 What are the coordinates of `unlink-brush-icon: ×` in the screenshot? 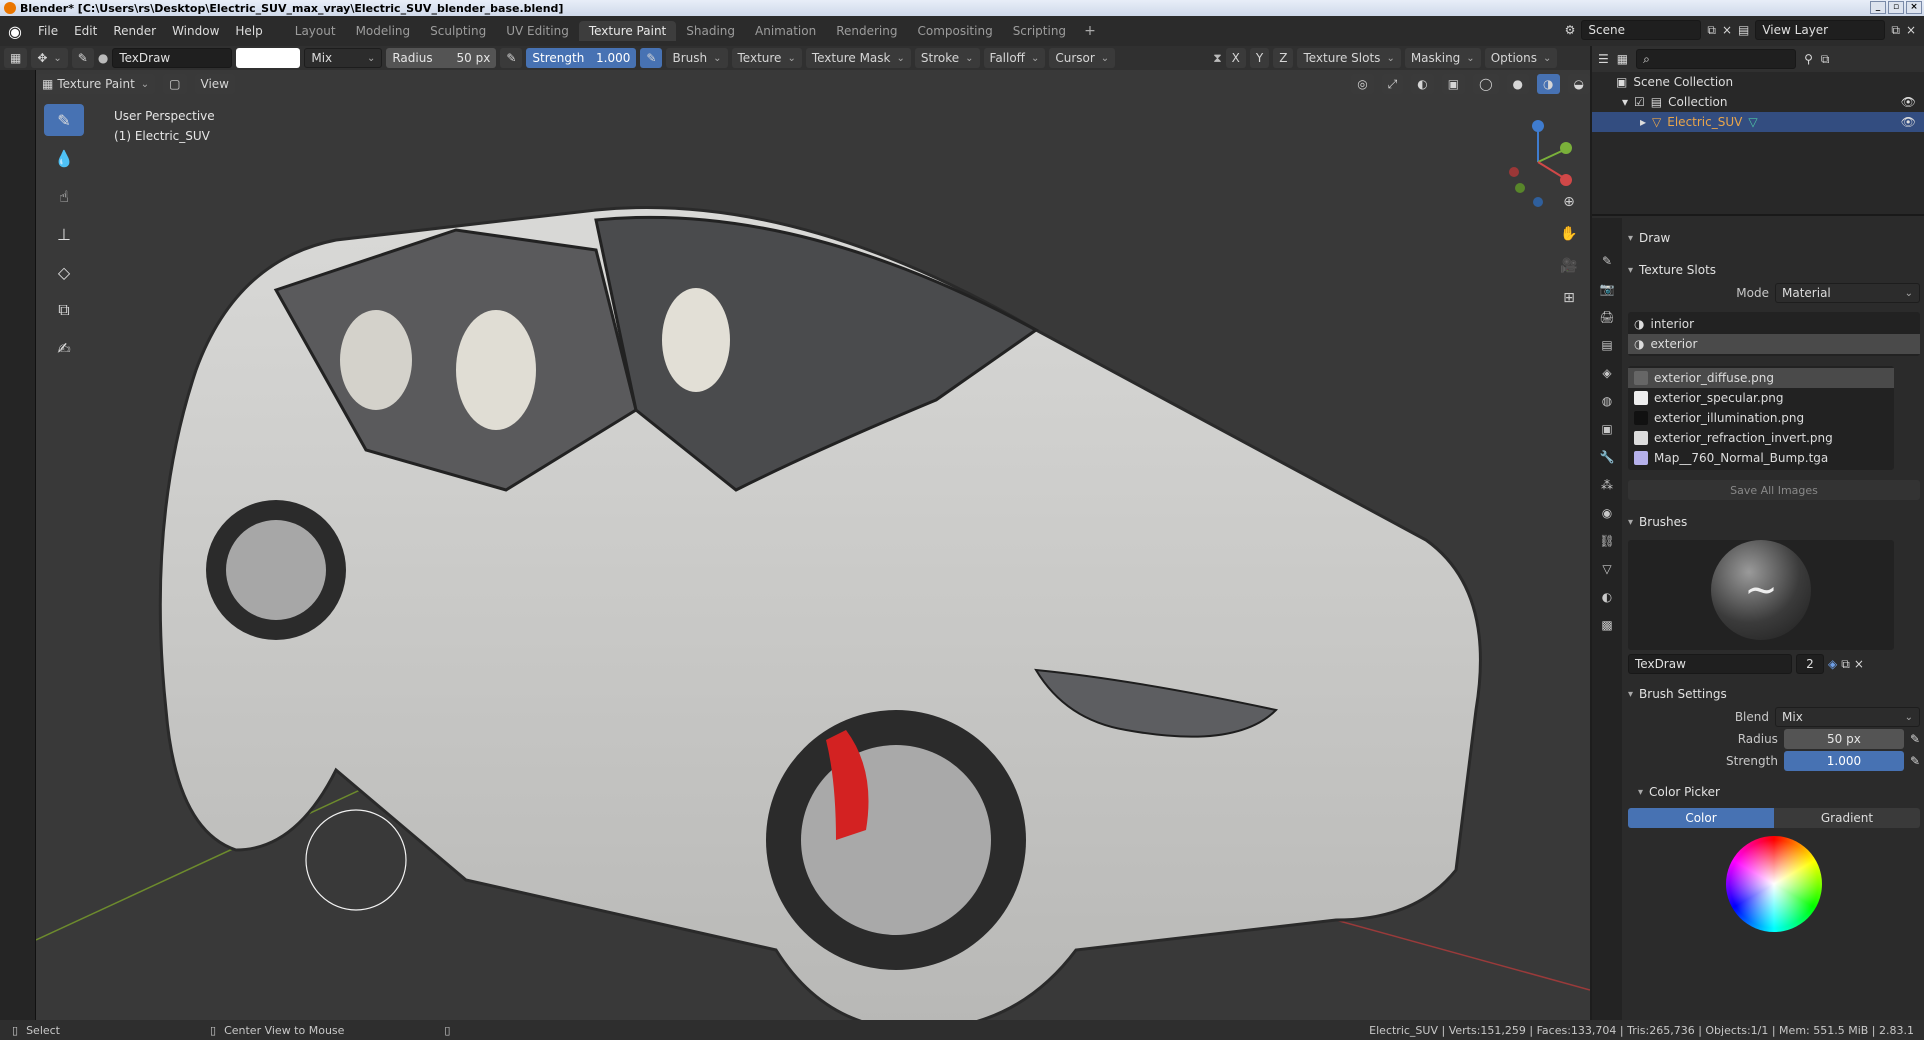 It's located at (1859, 664).